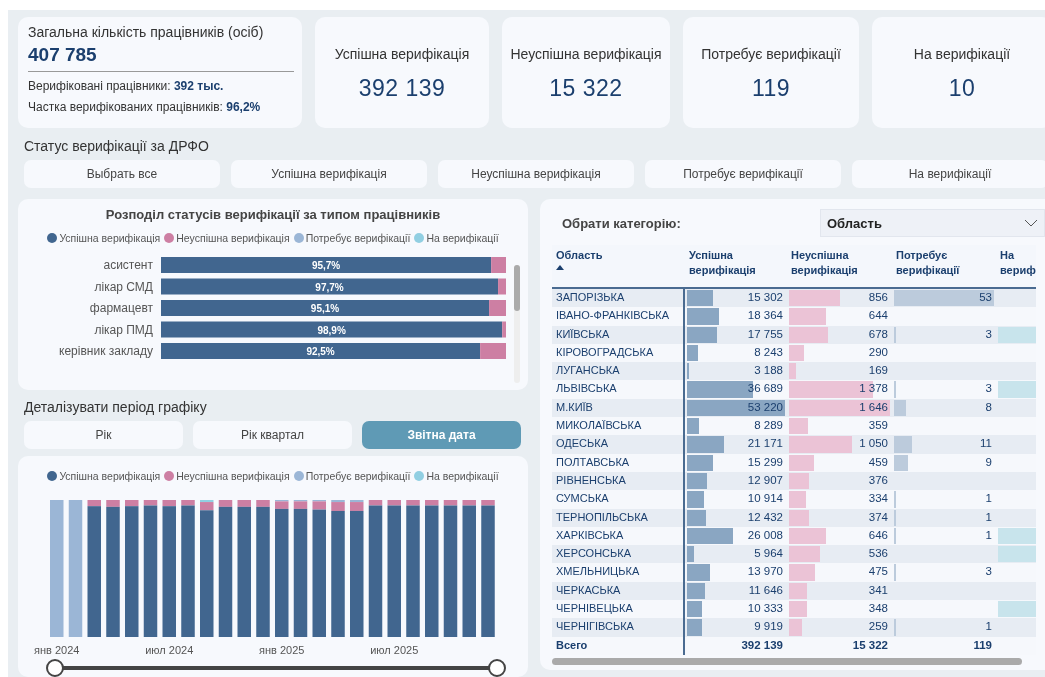 The width and height of the screenshot is (1045, 677). What do you see at coordinates (839, 426) in the screenshot?
I see `table-cell: 359` at bounding box center [839, 426].